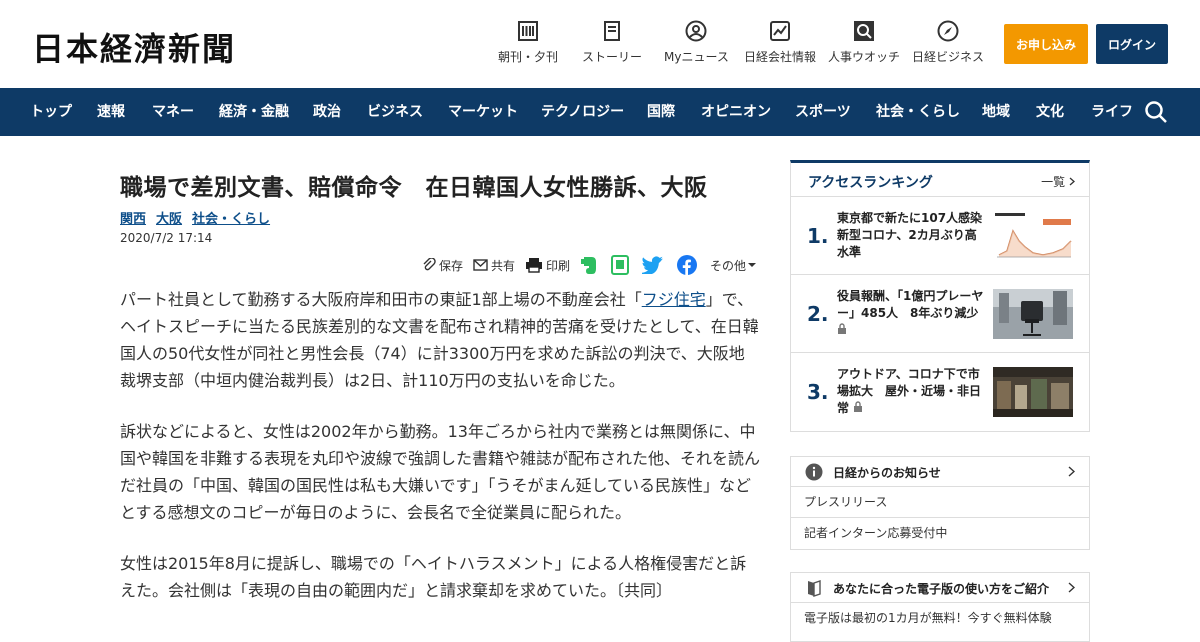 Image resolution: width=1200 pixels, height=642 pixels. What do you see at coordinates (870, 183) in the screenshot?
I see `ranking-title: アクセスランキング` at bounding box center [870, 183].